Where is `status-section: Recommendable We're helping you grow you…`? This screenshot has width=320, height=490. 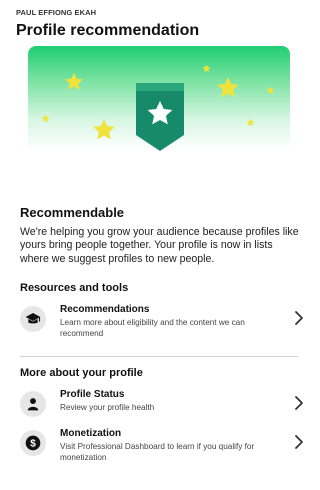
status-section: Recommendable We're helping you grow you… is located at coordinates (160, 235).